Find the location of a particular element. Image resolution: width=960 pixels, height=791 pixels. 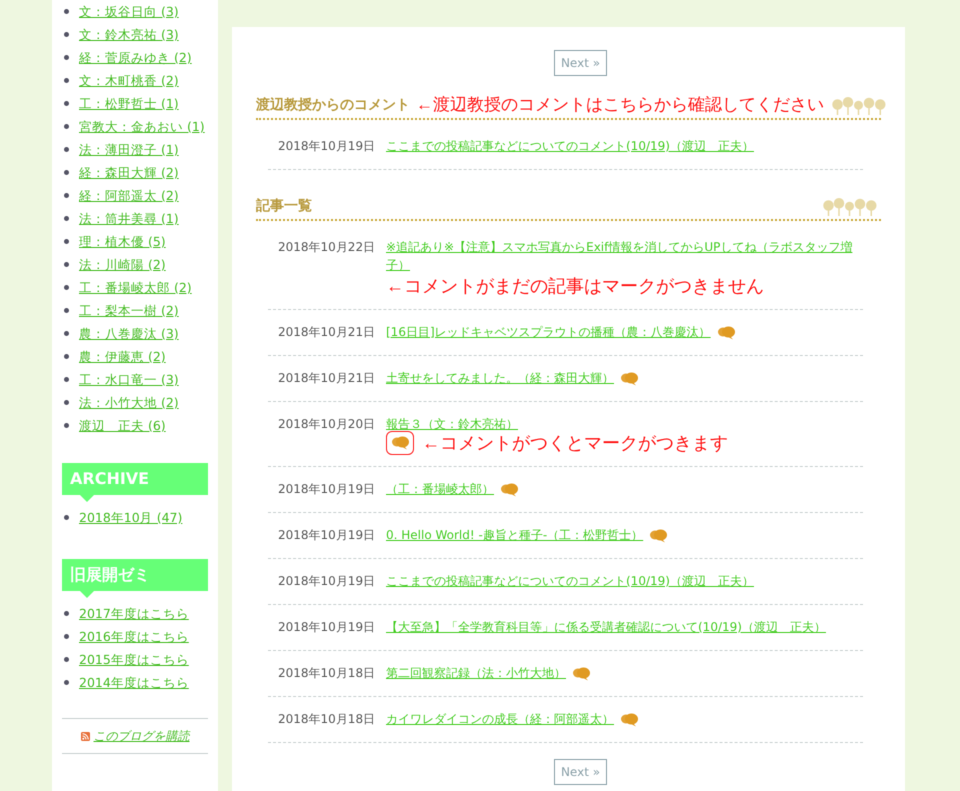

post-link: 報告３（文：鈴木亮祐） is located at coordinates (452, 424).